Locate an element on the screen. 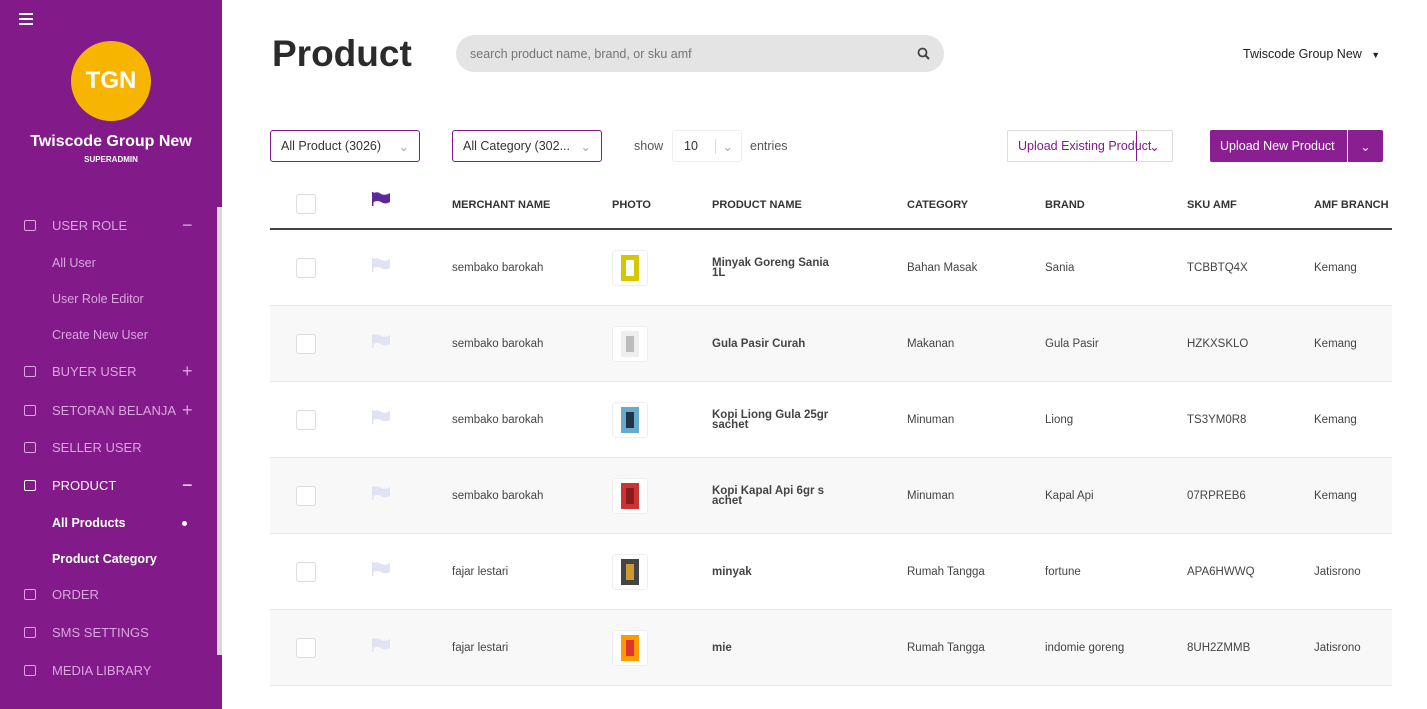 The image size is (1427, 709). col-merchant: MERCHANT NAME is located at coordinates (501, 205).